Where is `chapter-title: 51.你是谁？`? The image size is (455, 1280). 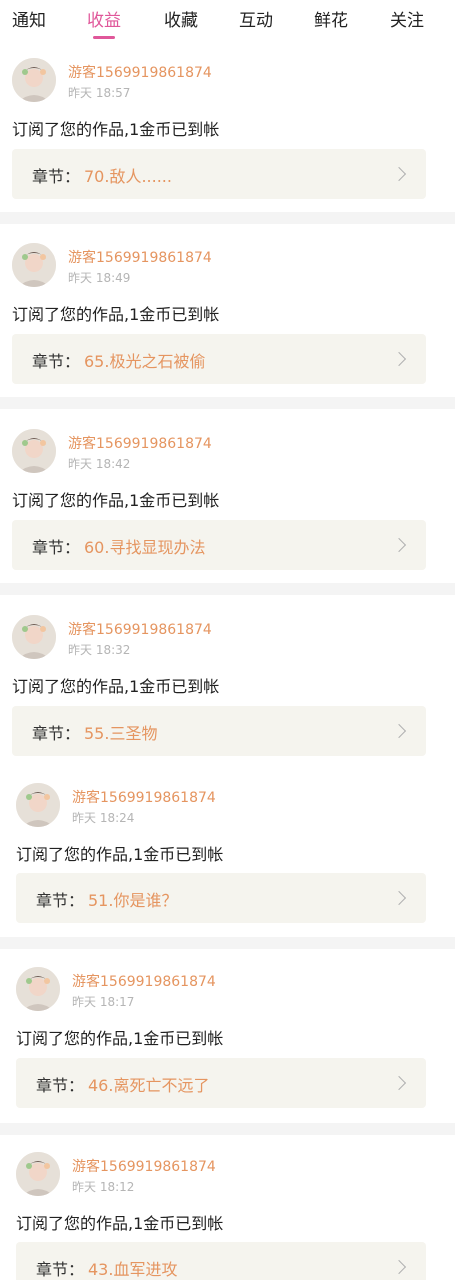 chapter-title: 51.你是谁？ is located at coordinates (133, 900).